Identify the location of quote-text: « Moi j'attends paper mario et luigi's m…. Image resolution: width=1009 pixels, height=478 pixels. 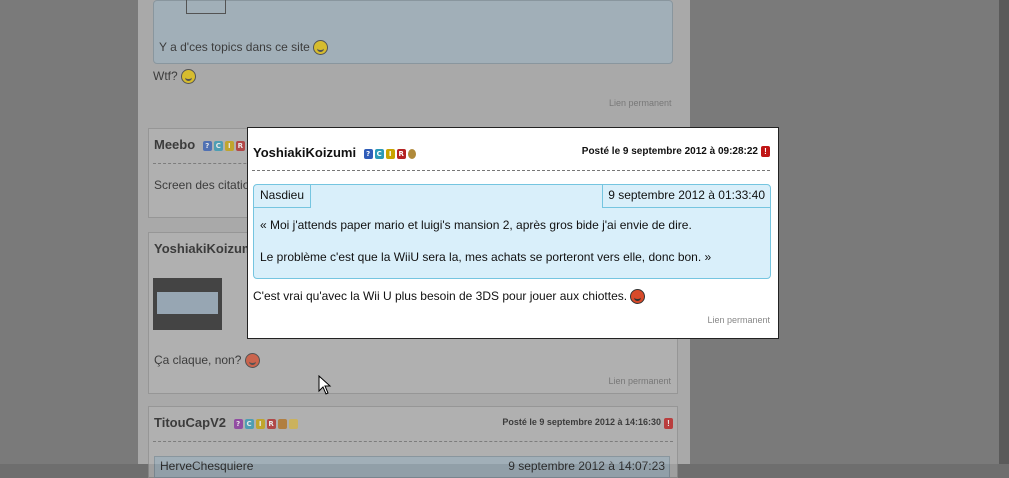
(476, 225).